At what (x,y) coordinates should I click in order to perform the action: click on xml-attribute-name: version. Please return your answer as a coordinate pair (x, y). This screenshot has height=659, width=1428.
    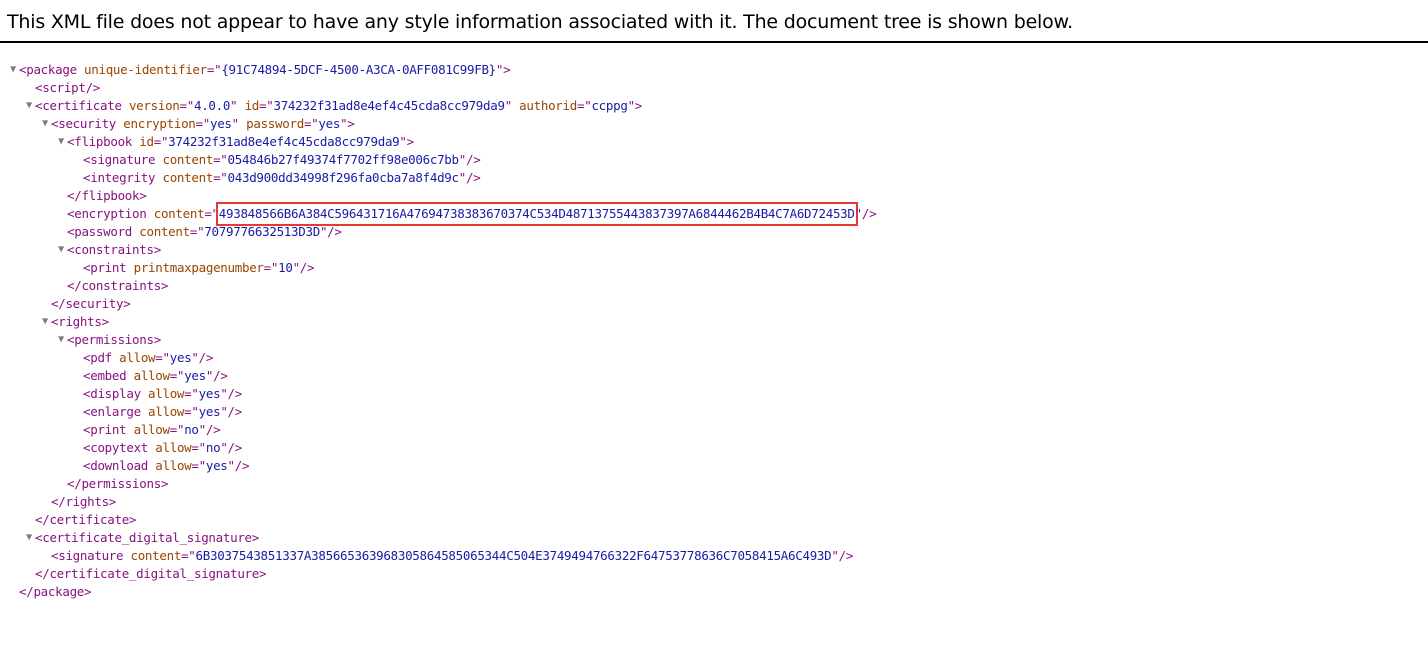
    Looking at the image, I should click on (154, 105).